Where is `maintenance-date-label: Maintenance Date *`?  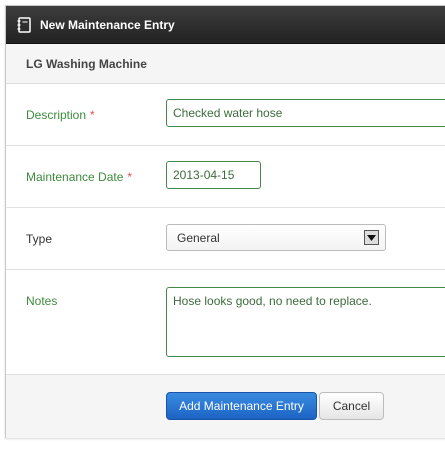
maintenance-date-label: Maintenance Date * is located at coordinates (79, 177).